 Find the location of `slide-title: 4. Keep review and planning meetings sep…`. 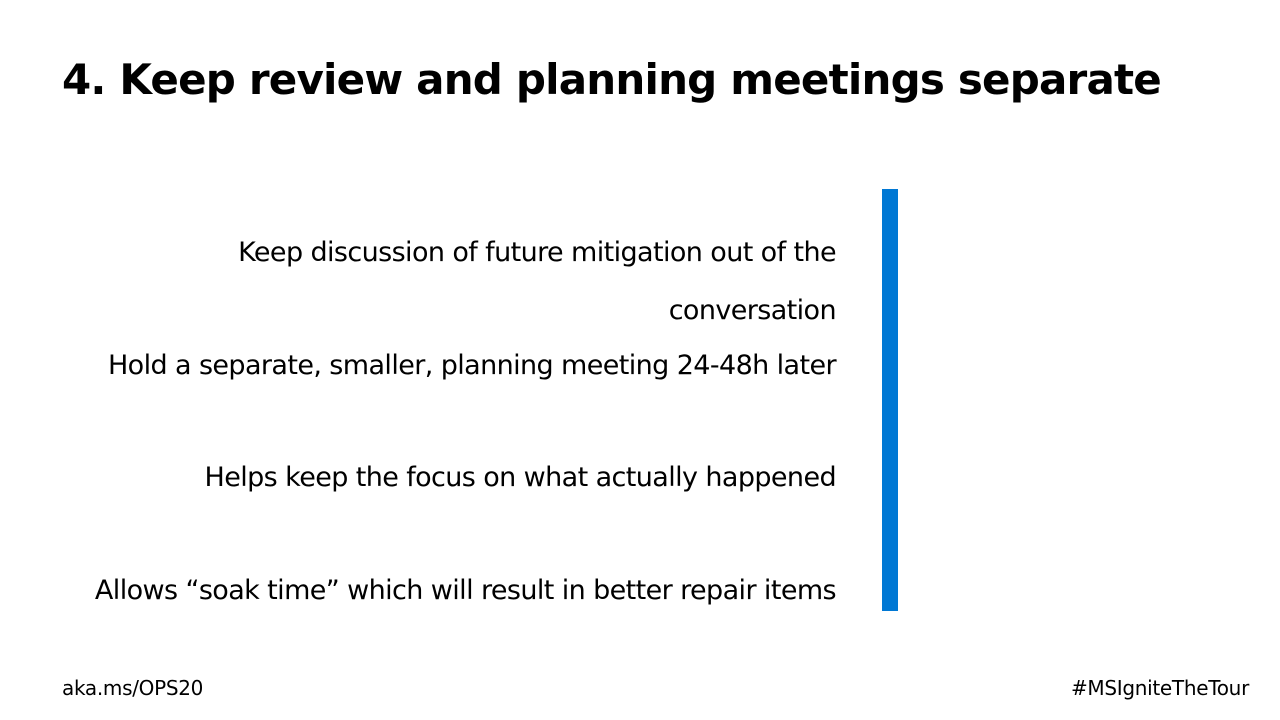

slide-title: 4. Keep review and planning meetings sep… is located at coordinates (612, 79).